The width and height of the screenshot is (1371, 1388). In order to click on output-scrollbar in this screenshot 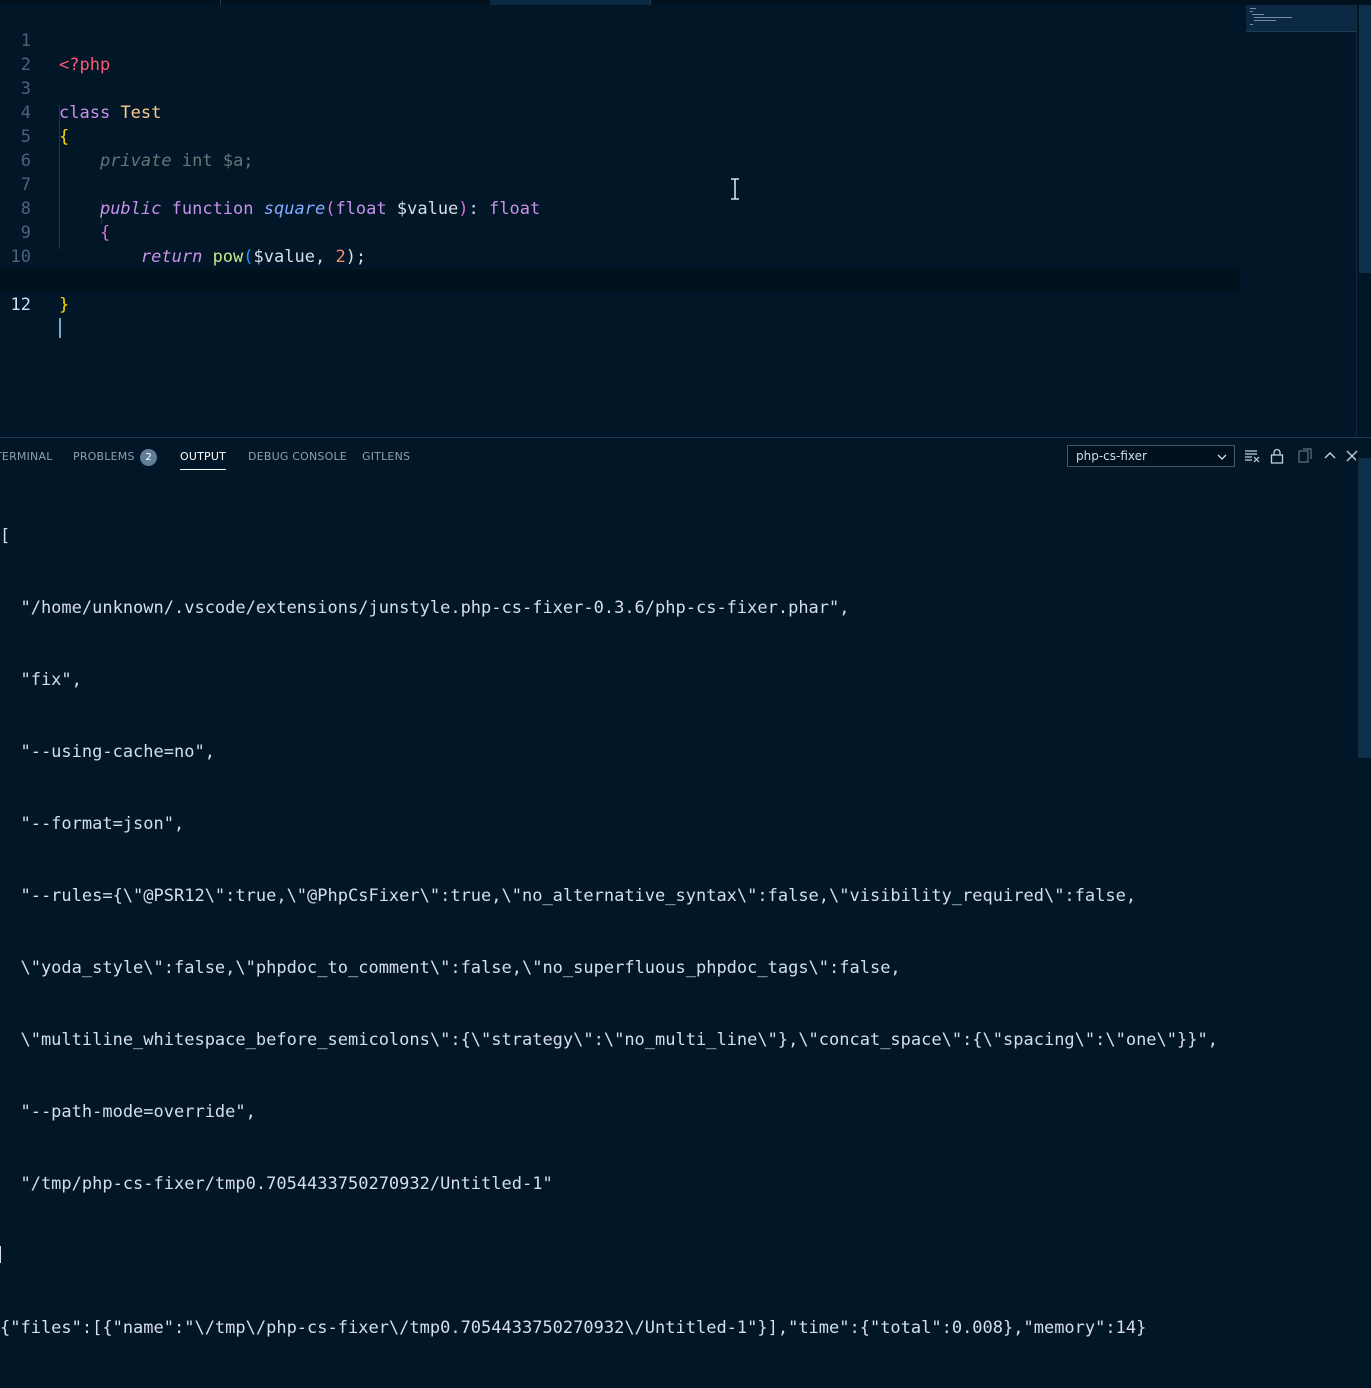, I will do `click(1363, 626)`.